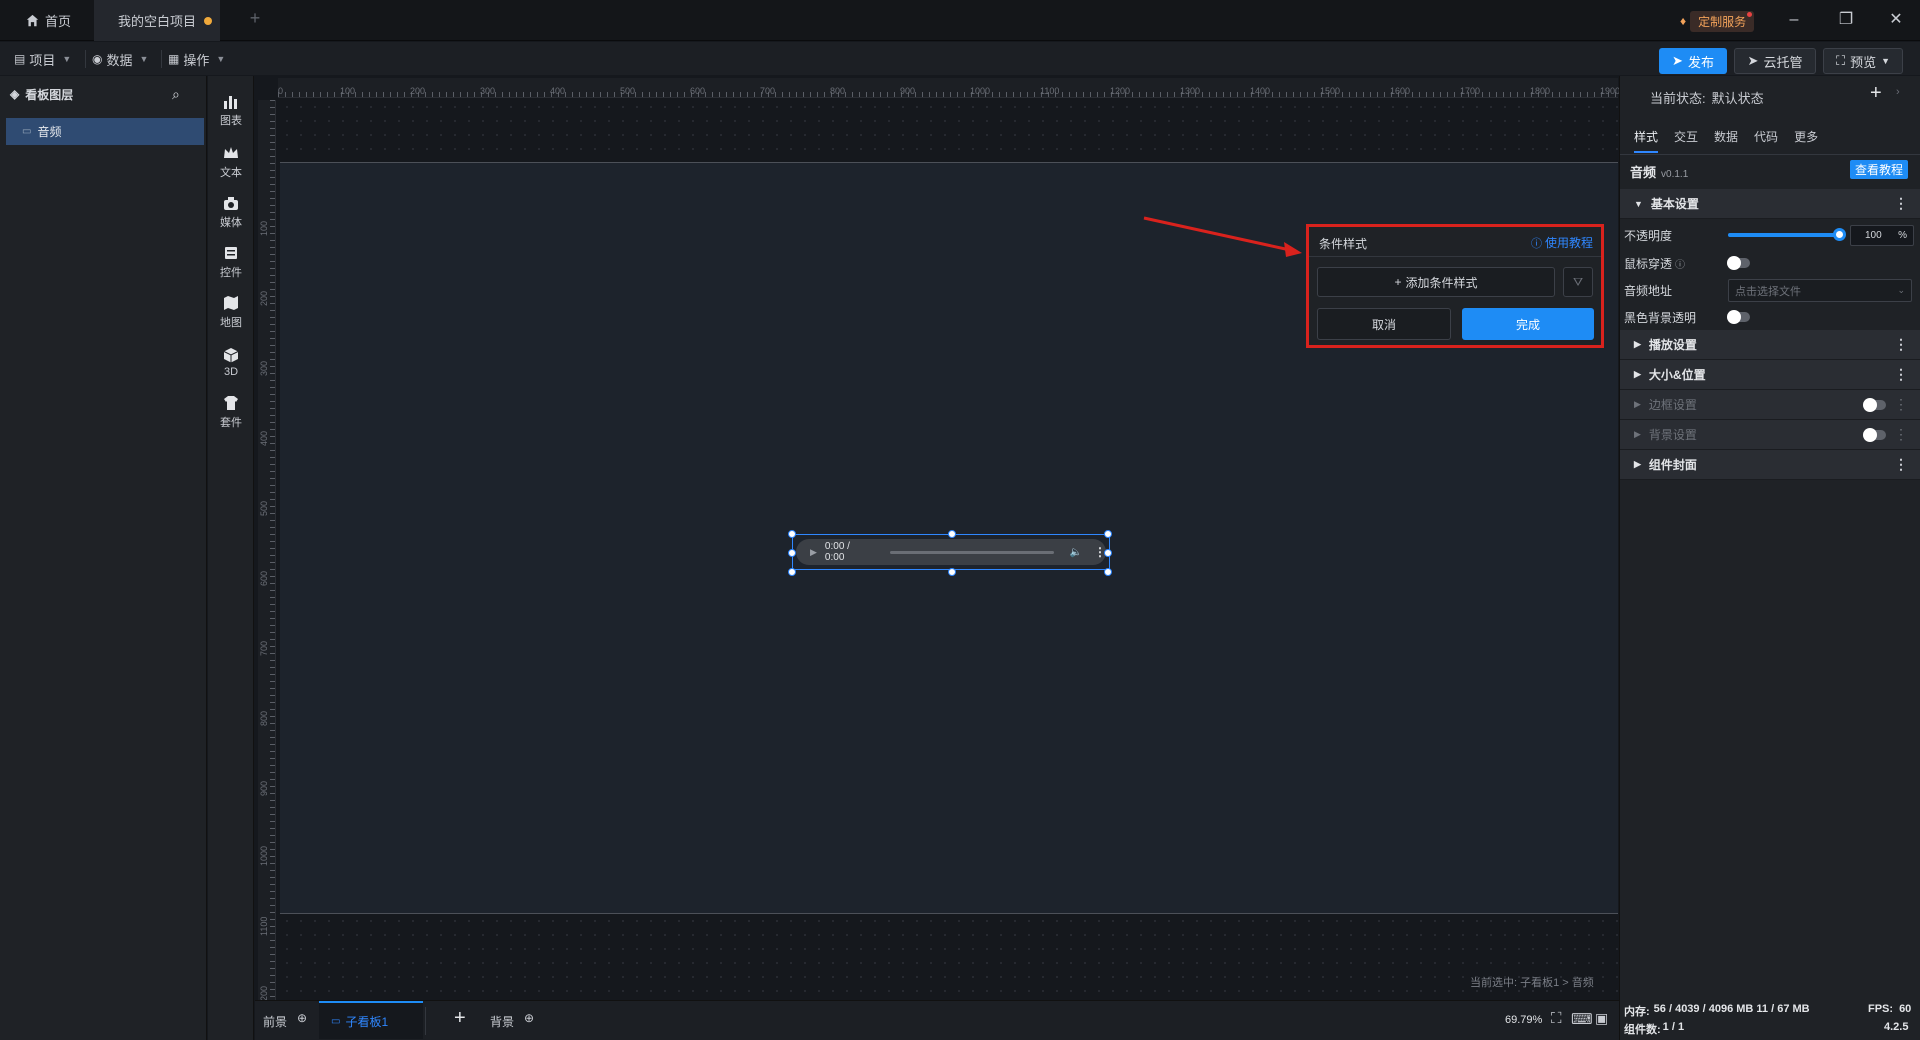  What do you see at coordinates (1874, 405) in the screenshot?
I see `border-toggle` at bounding box center [1874, 405].